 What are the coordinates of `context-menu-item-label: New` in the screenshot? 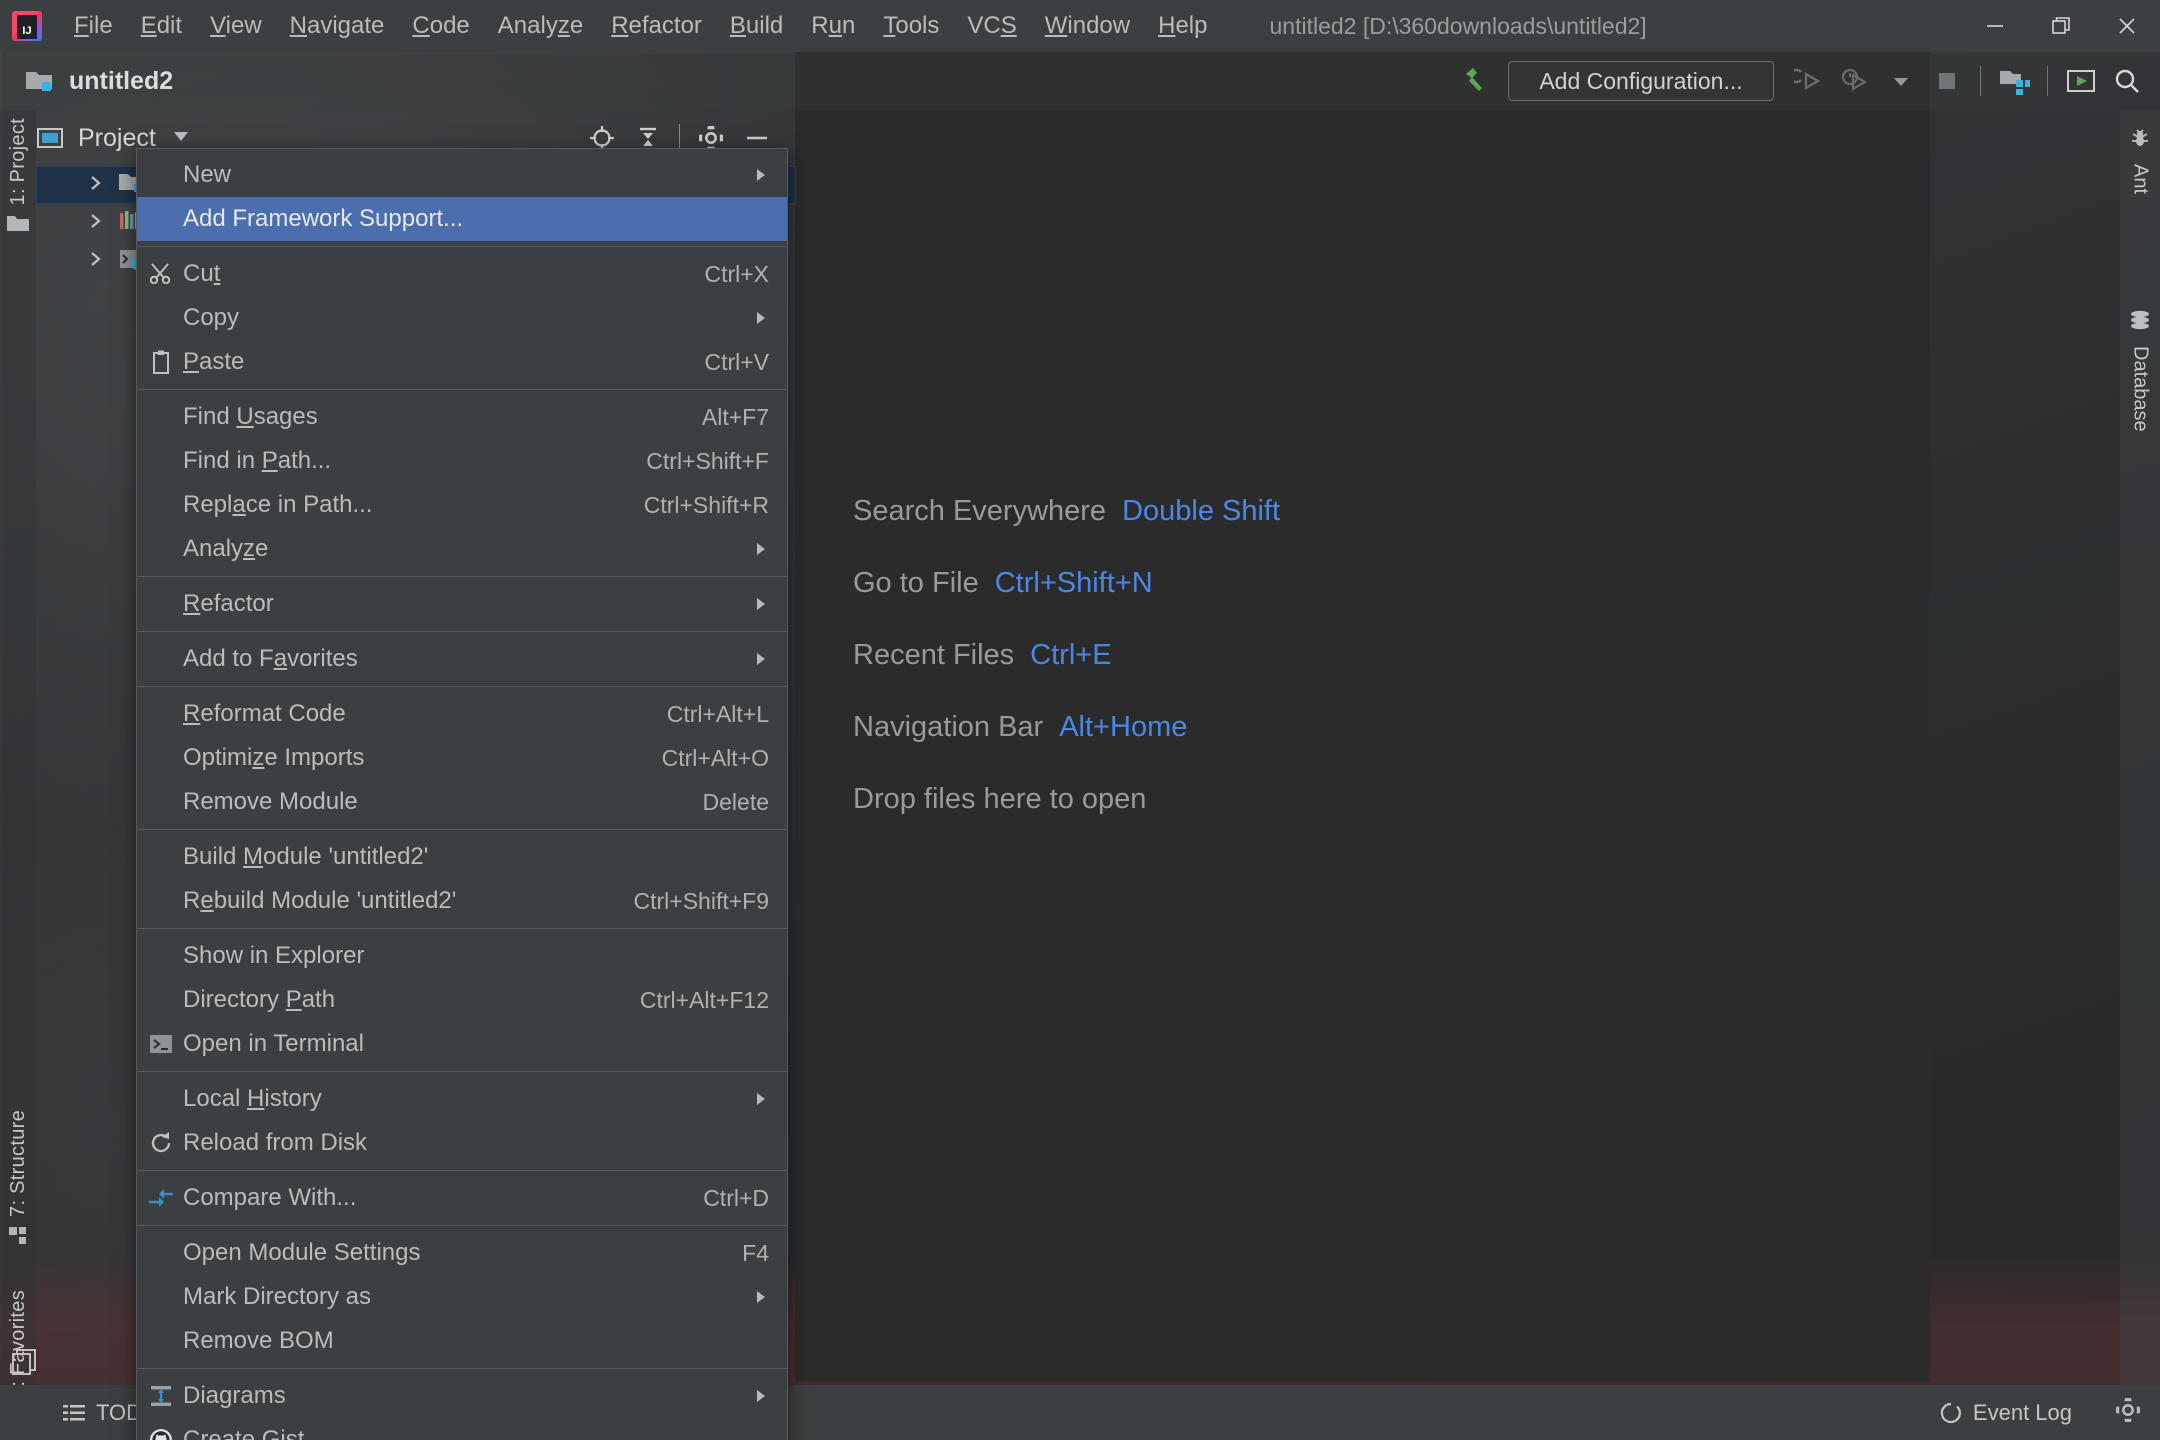 It's located at (207, 174).